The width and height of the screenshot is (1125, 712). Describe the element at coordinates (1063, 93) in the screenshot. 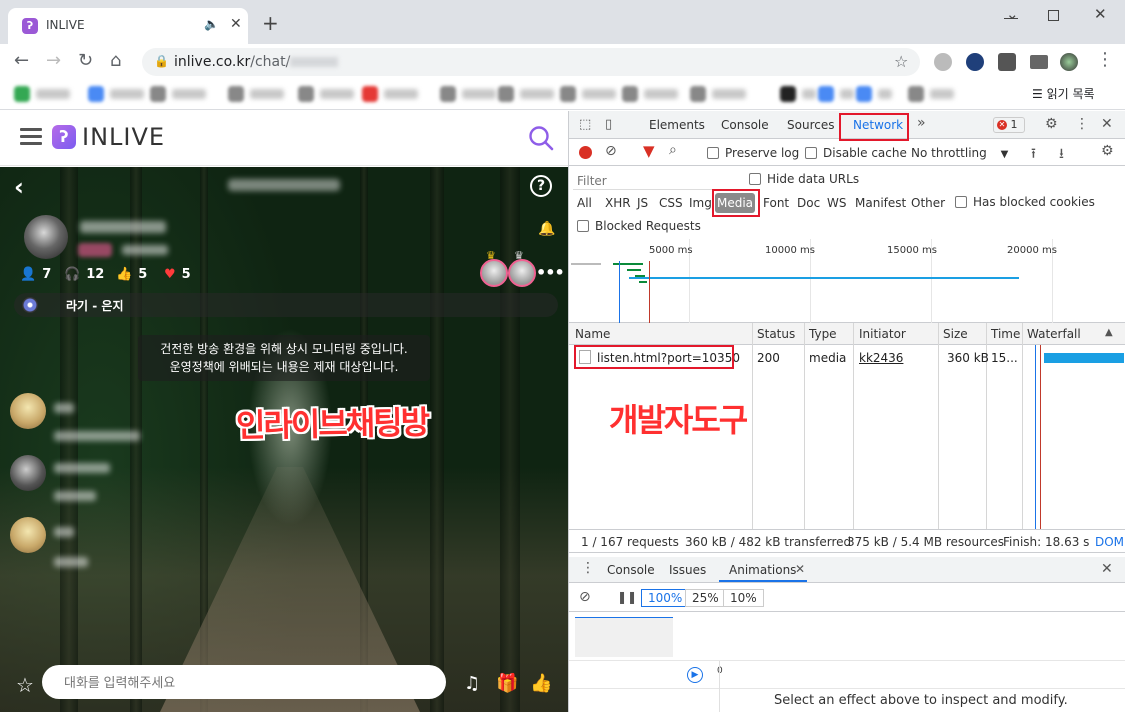

I see `reading-list-button: ☰ 읽기 목록` at that location.